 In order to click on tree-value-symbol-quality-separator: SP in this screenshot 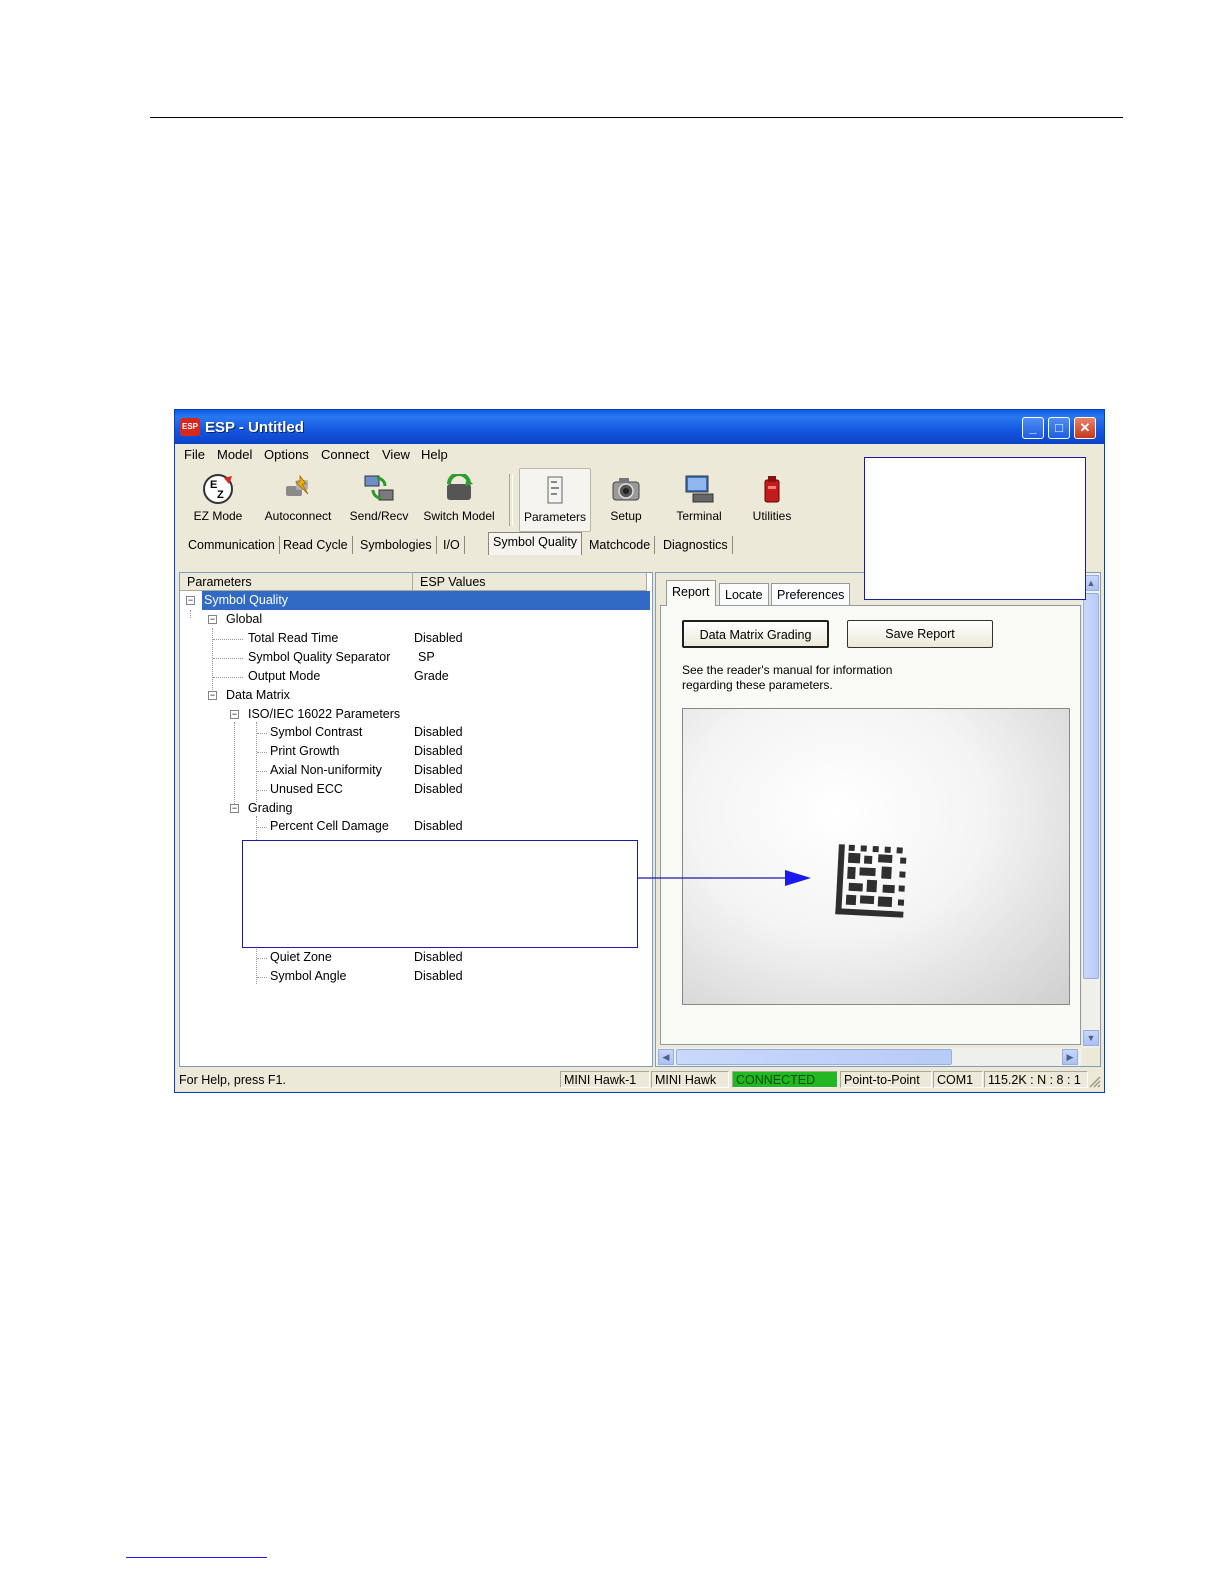, I will do `click(426, 657)`.